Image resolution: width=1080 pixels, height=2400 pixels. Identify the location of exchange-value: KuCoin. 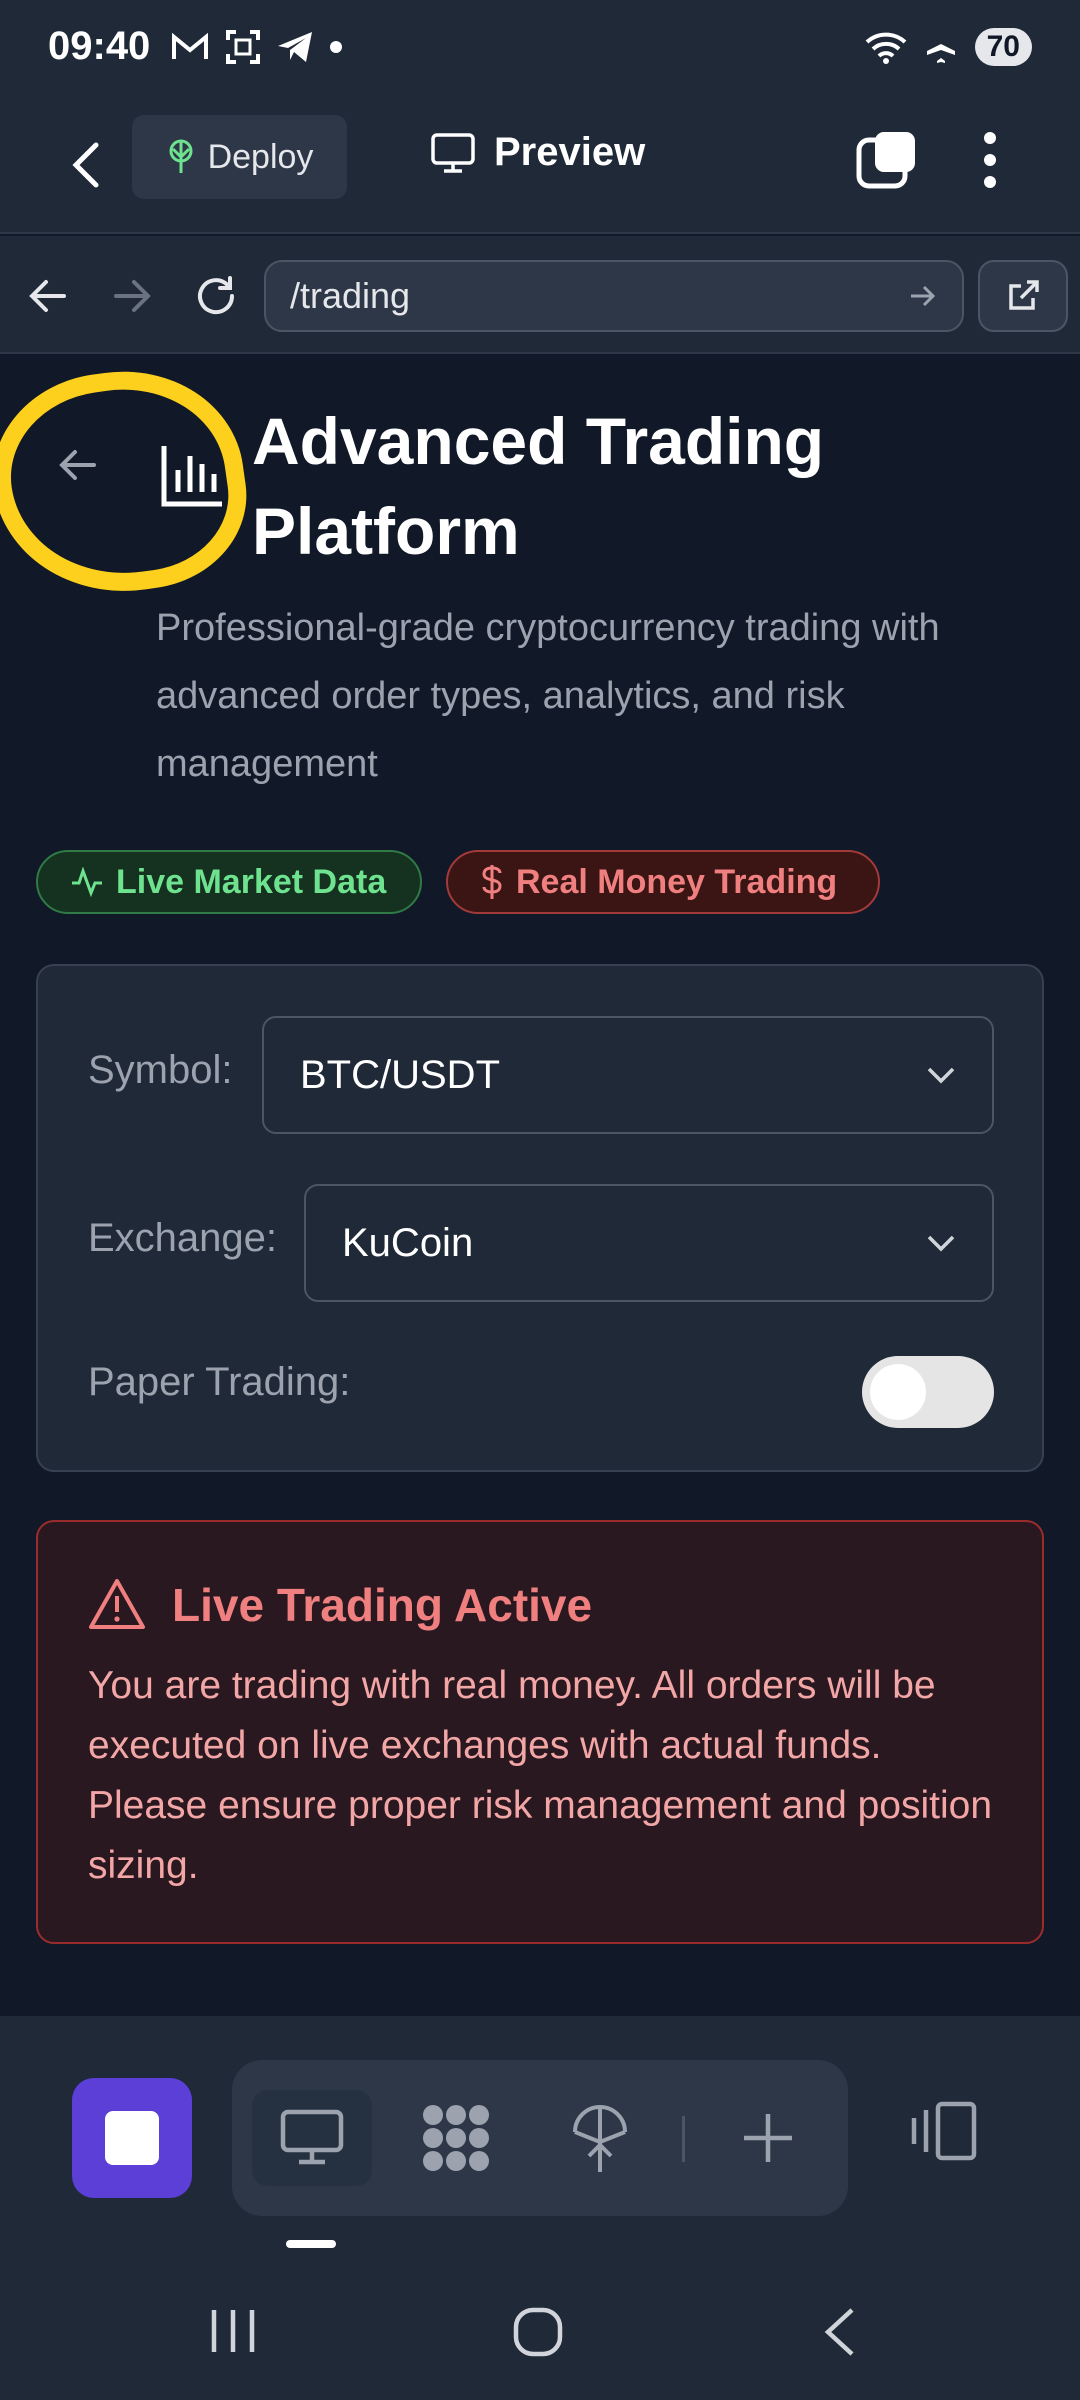
(408, 1242).